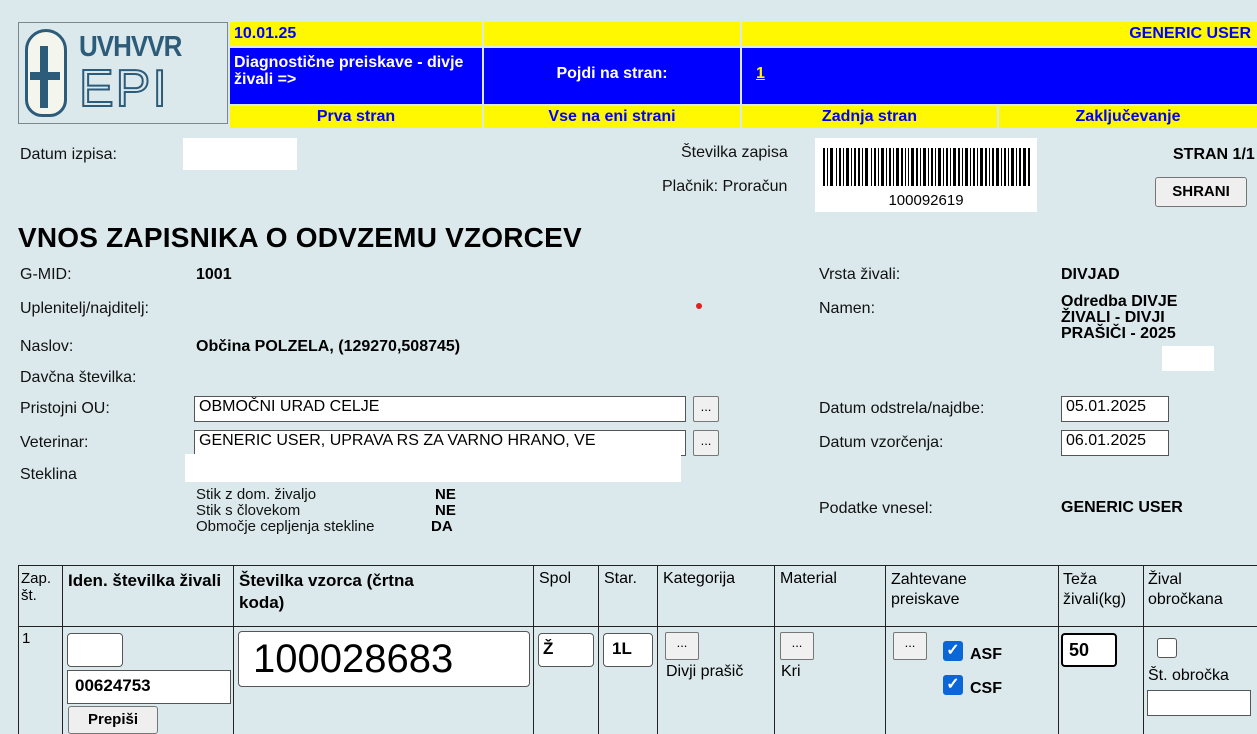  Describe the element at coordinates (442, 526) in the screenshot. I see `vaccination-area-value: DA` at that location.